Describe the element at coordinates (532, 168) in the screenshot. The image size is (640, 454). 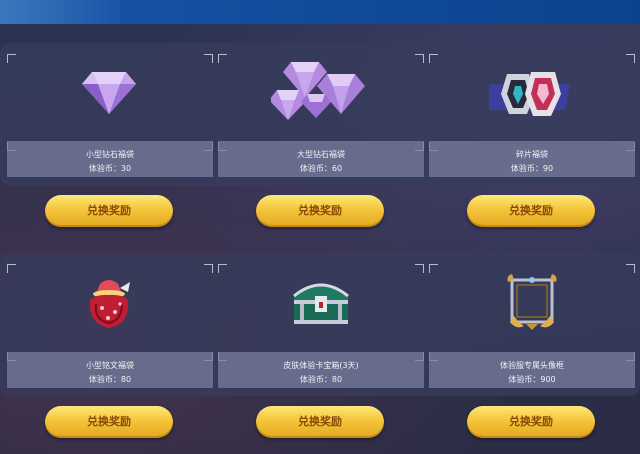
I see `reward-price: 体验币：90` at that location.